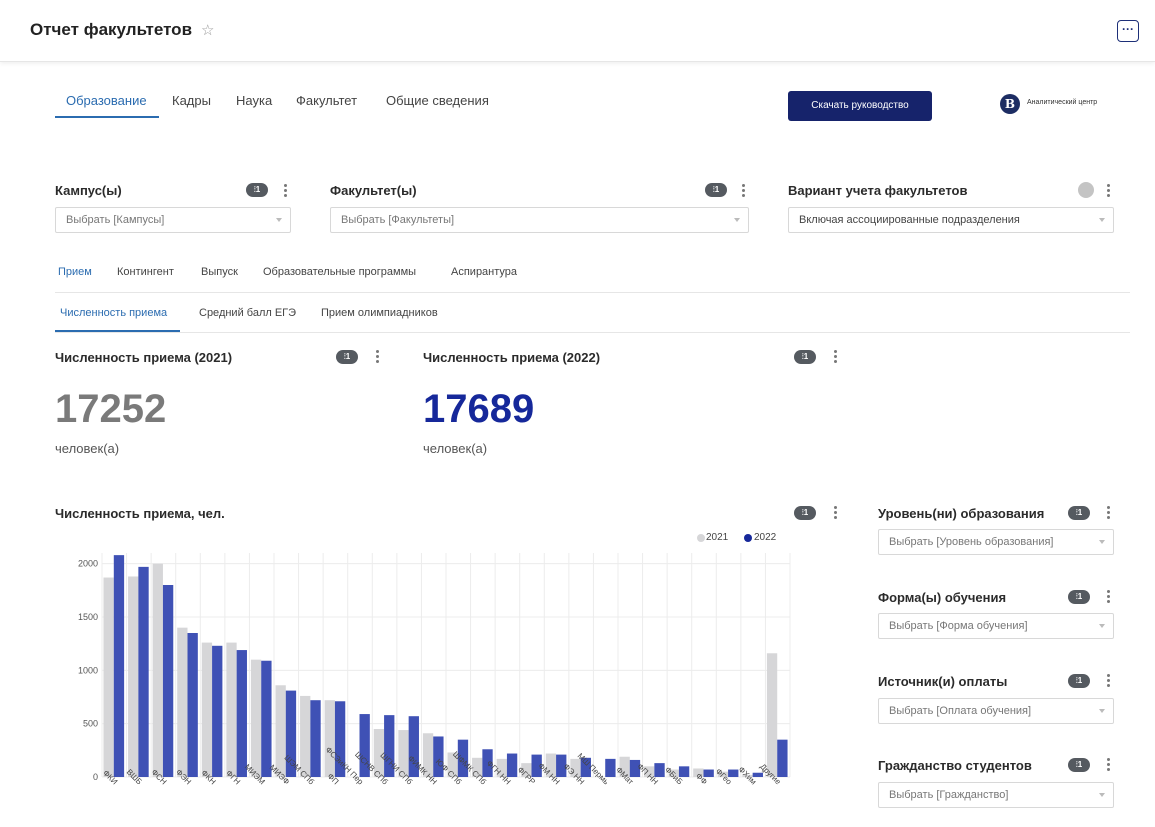 This screenshot has height=827, width=1155. I want to click on citizenship-select: Выбрать [Гражданство], so click(996, 795).